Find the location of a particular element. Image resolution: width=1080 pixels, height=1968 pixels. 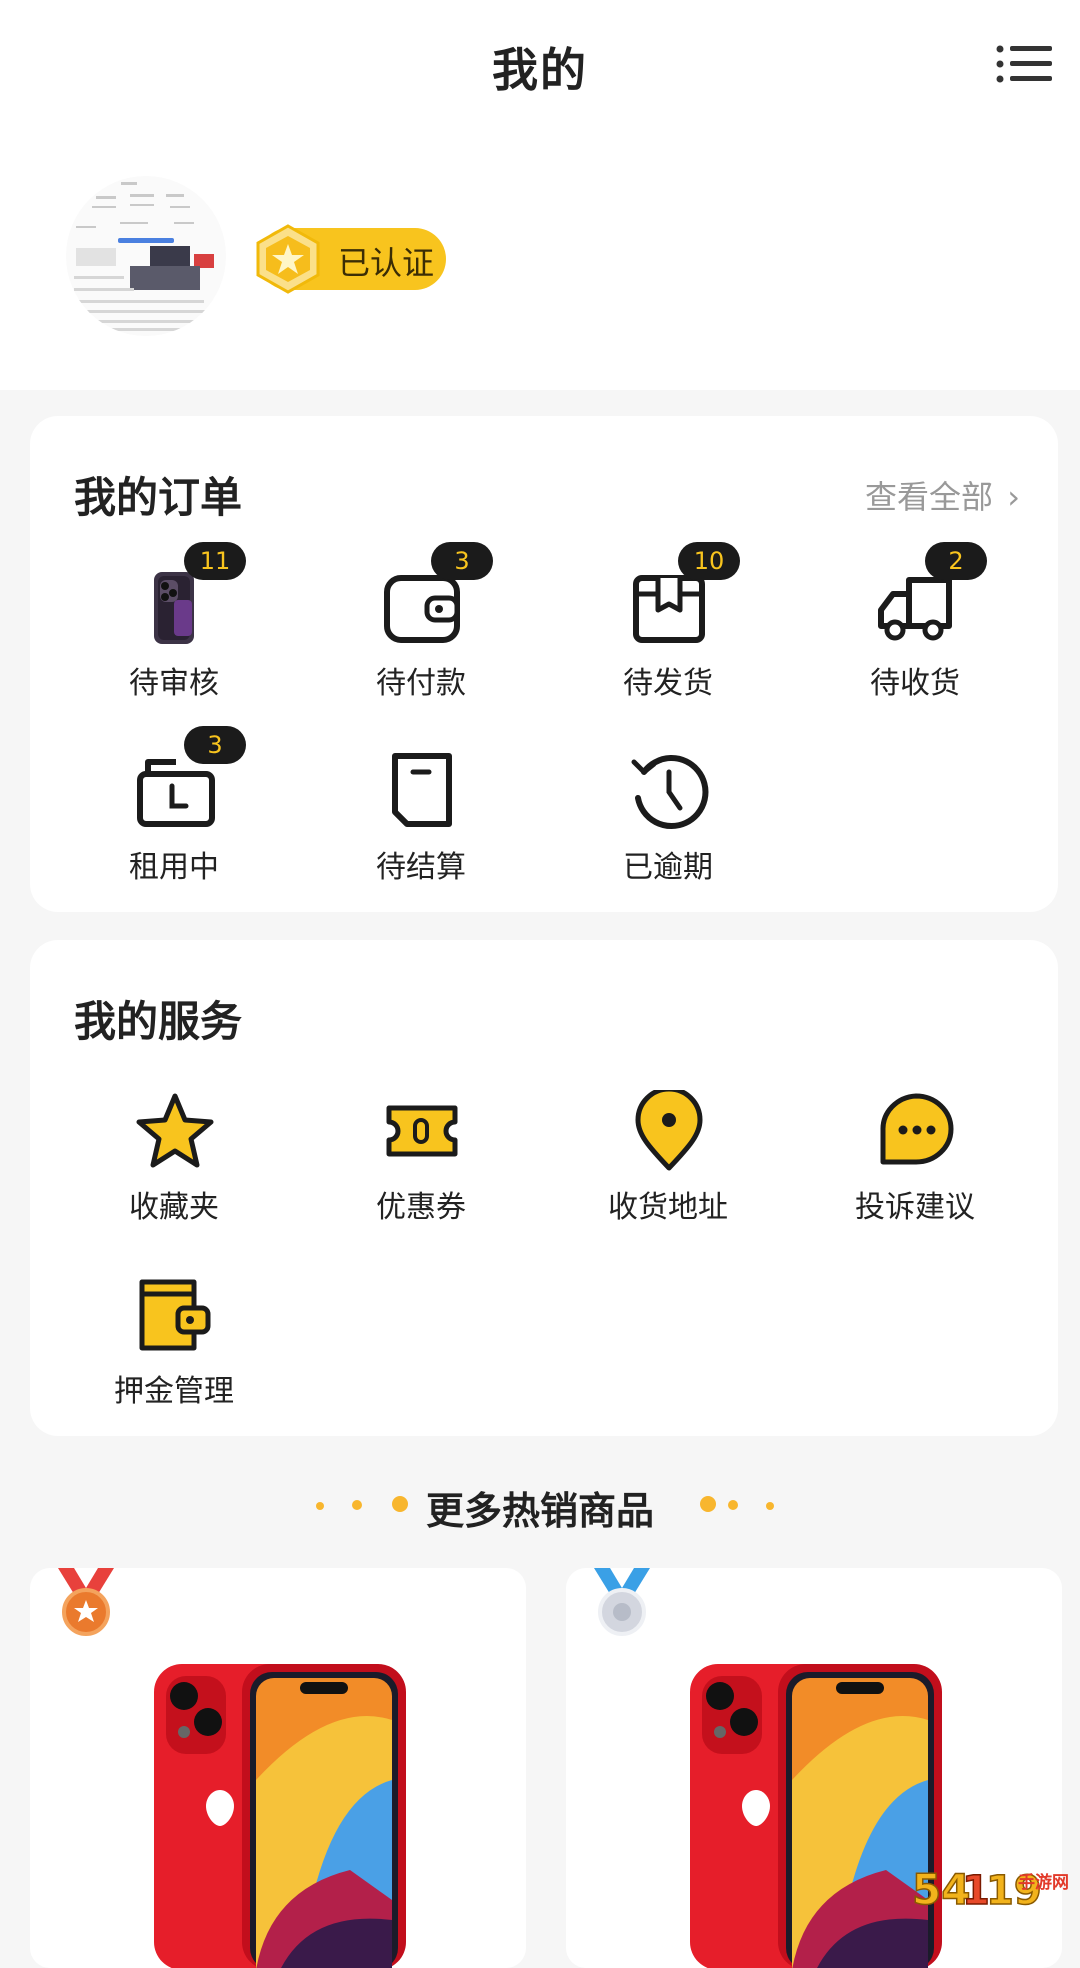

watermark-logo: 54 1 19 手游网 is located at coordinates (992, 1888).